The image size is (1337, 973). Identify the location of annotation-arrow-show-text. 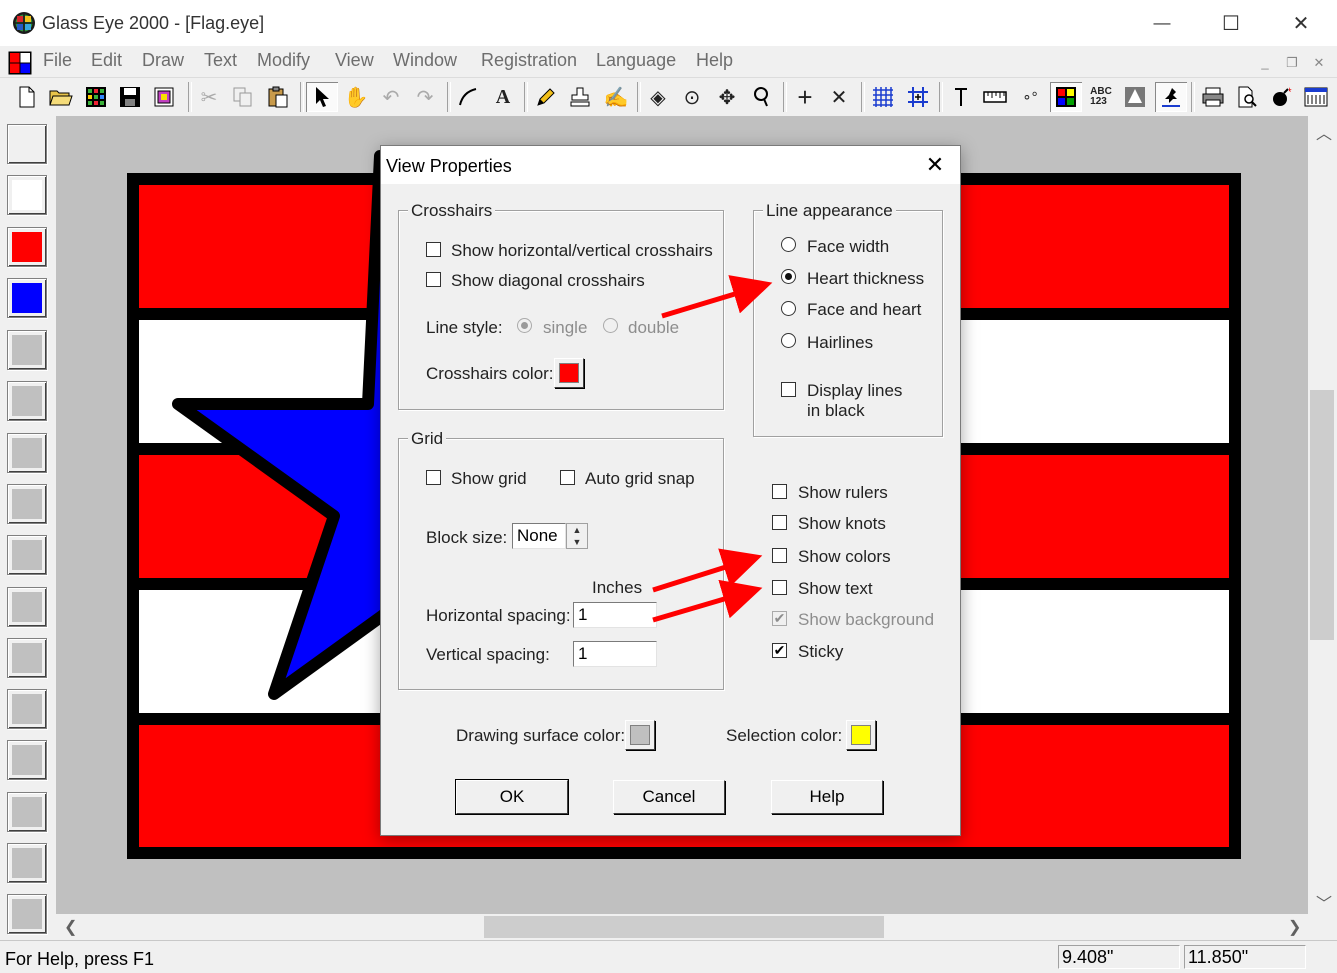
(707, 601).